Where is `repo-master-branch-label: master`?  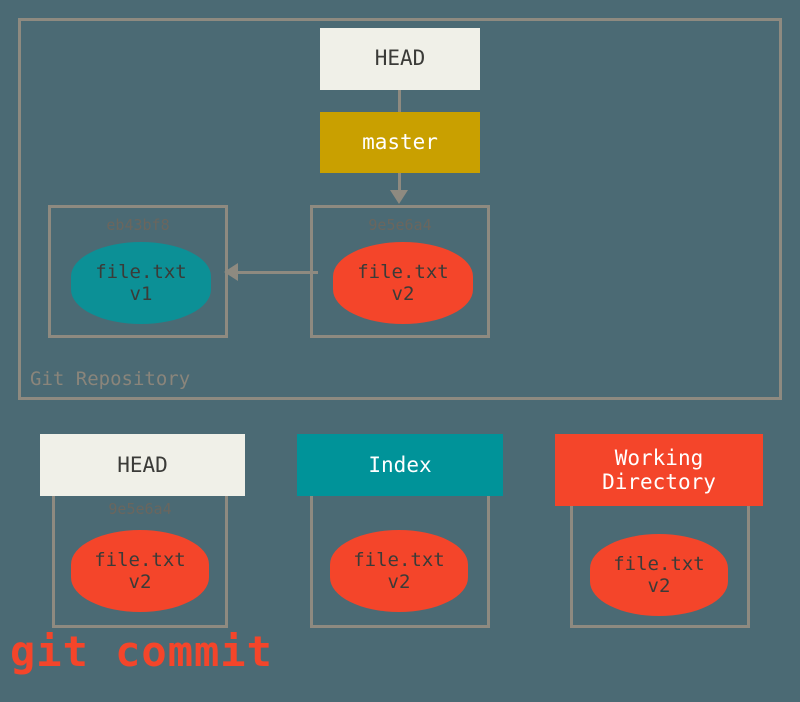 repo-master-branch-label: master is located at coordinates (400, 141).